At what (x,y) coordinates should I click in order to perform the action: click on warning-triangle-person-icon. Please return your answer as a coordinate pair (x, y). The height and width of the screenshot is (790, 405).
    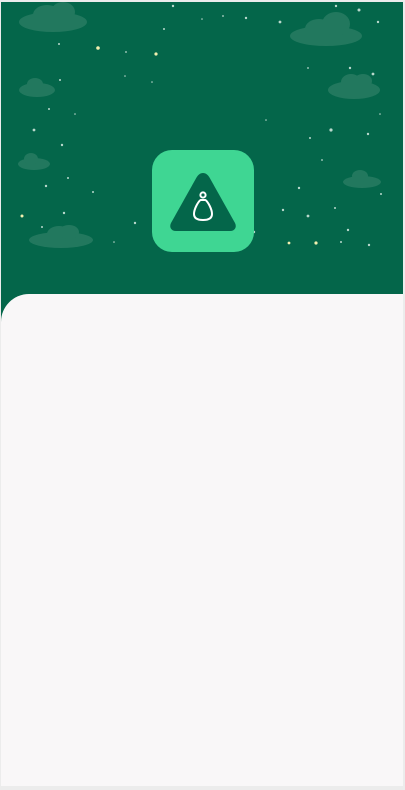
    Looking at the image, I should click on (203, 202).